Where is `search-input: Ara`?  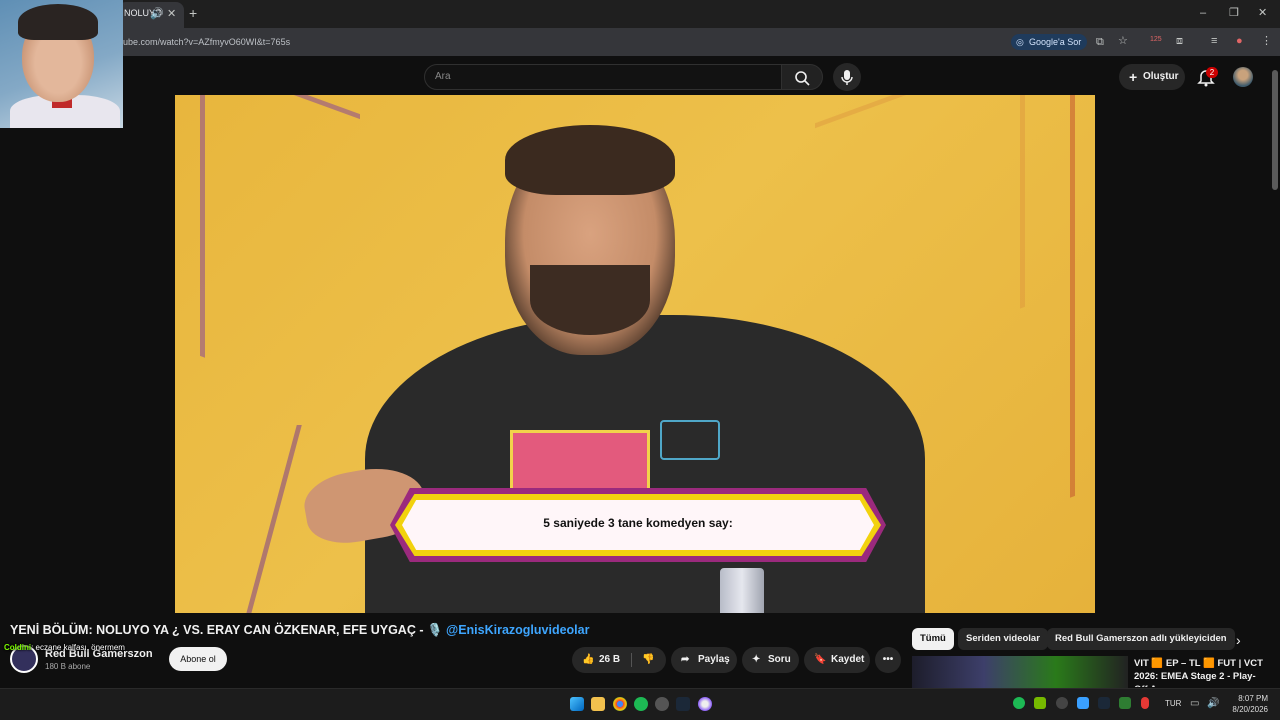
search-input: Ara is located at coordinates (603, 77).